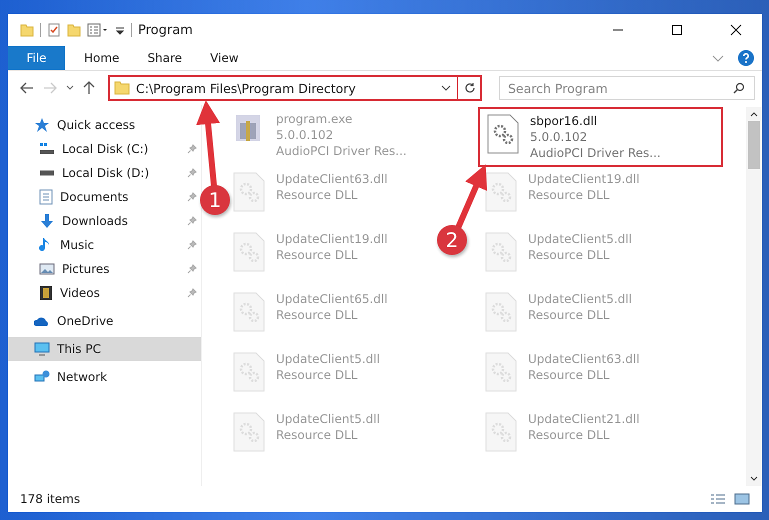 The image size is (769, 520). I want to click on scrollbar, so click(754, 296).